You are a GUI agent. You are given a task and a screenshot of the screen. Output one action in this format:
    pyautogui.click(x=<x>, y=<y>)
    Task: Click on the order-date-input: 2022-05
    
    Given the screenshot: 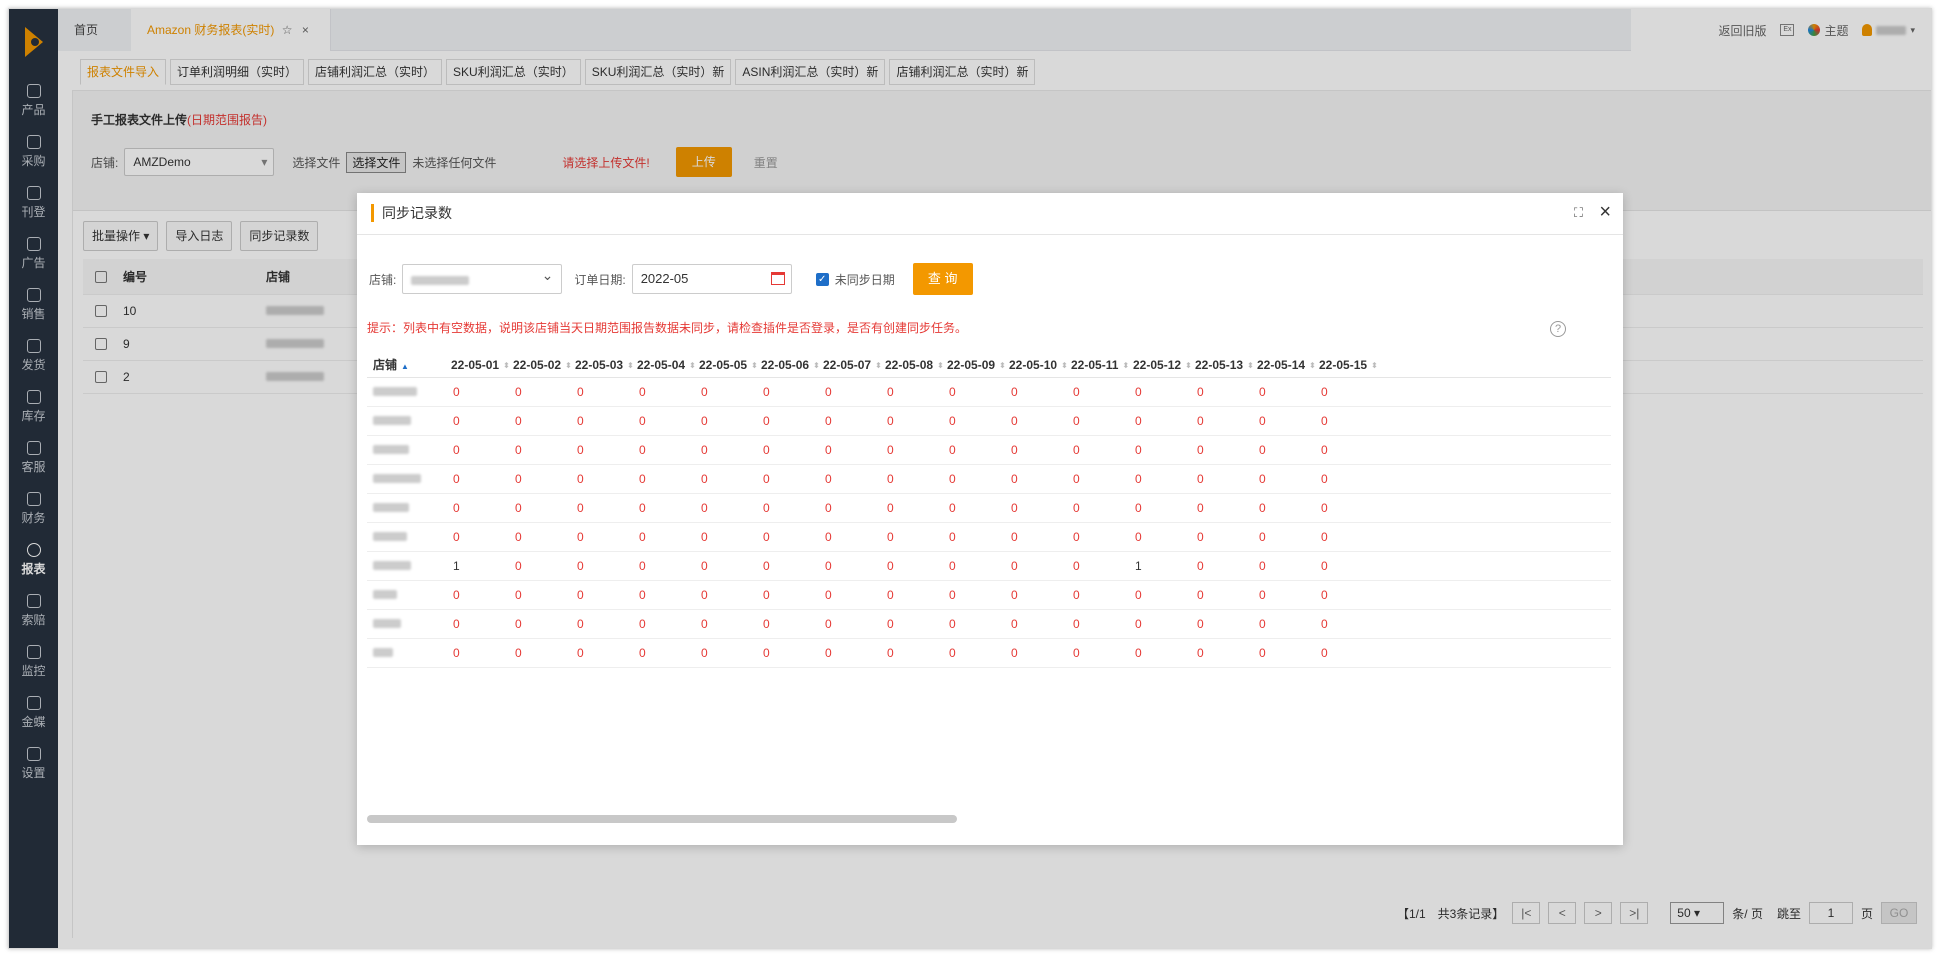 What is the action you would take?
    pyautogui.click(x=711, y=279)
    